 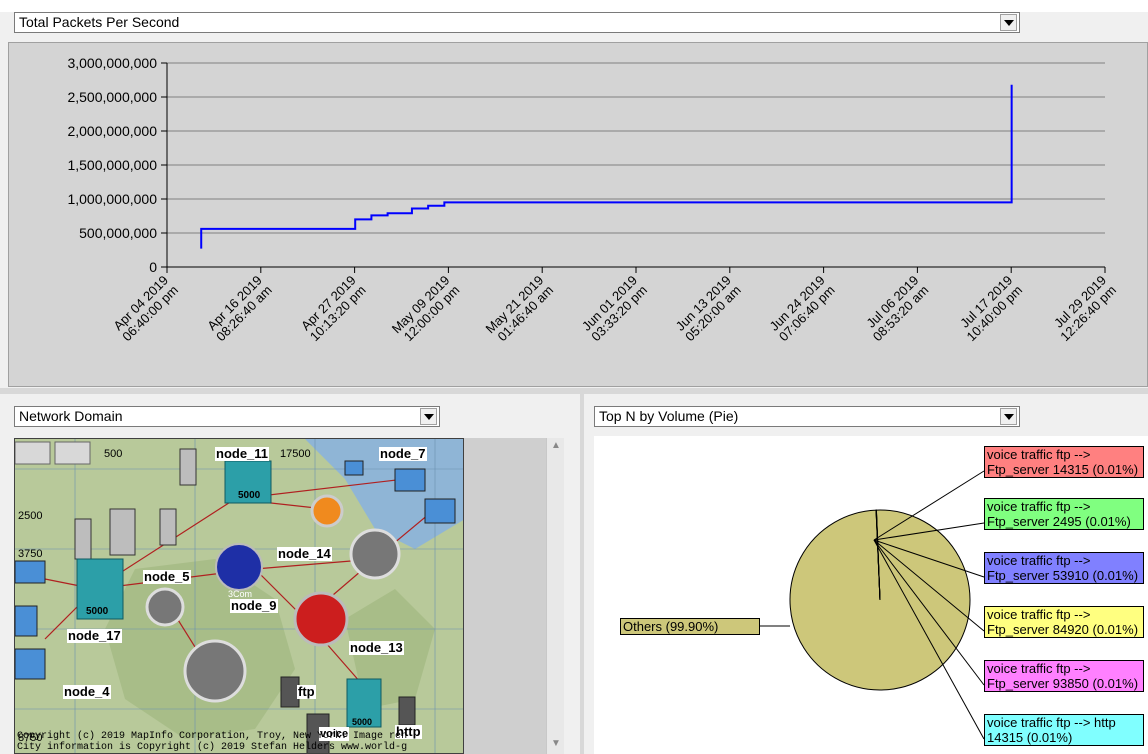 I want to click on map-margin, so click(x=505, y=596).